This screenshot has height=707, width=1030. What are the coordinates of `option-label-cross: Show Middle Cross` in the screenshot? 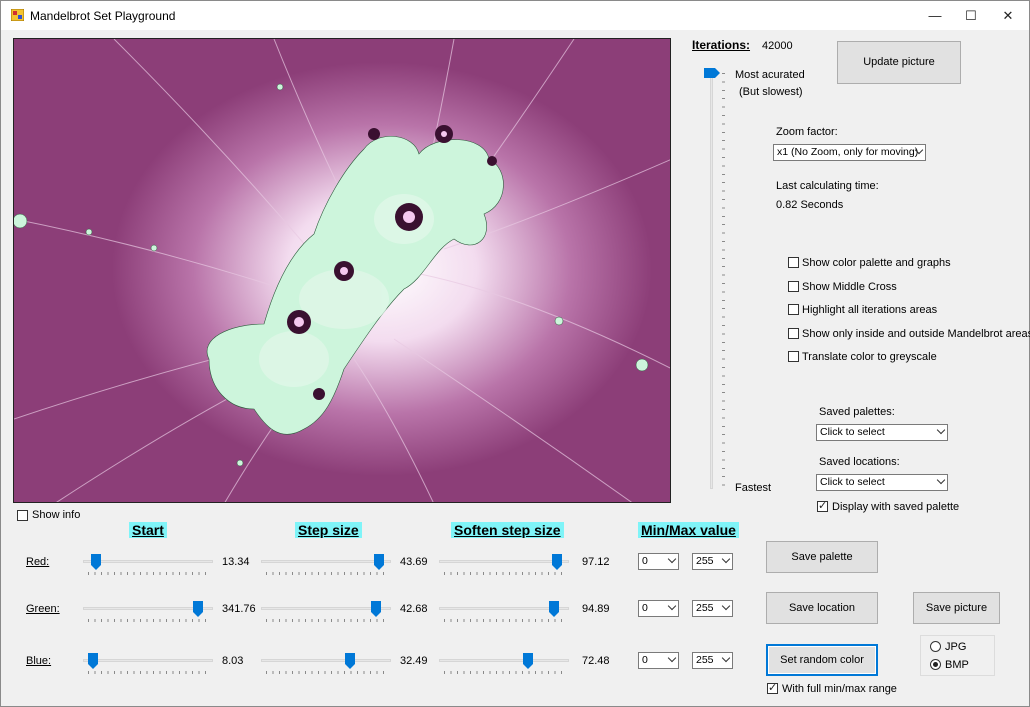 It's located at (849, 287).